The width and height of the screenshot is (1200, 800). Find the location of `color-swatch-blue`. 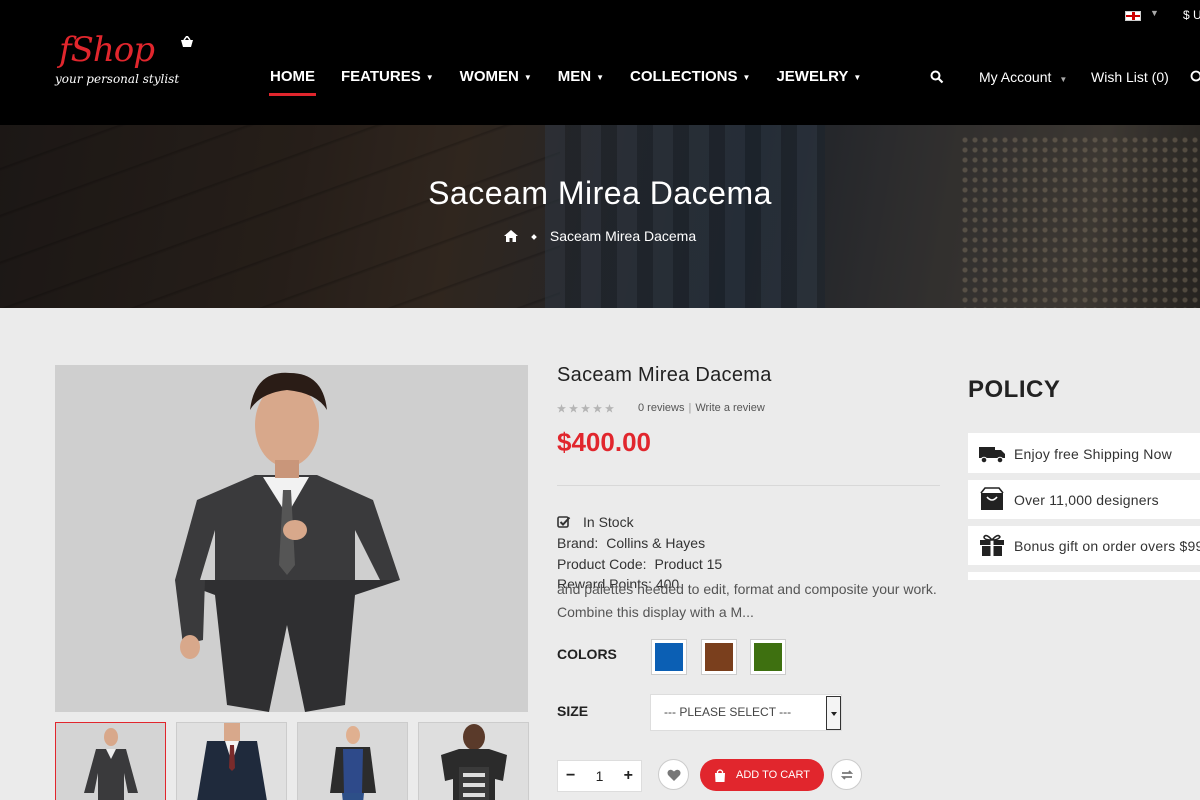

color-swatch-blue is located at coordinates (669, 657).